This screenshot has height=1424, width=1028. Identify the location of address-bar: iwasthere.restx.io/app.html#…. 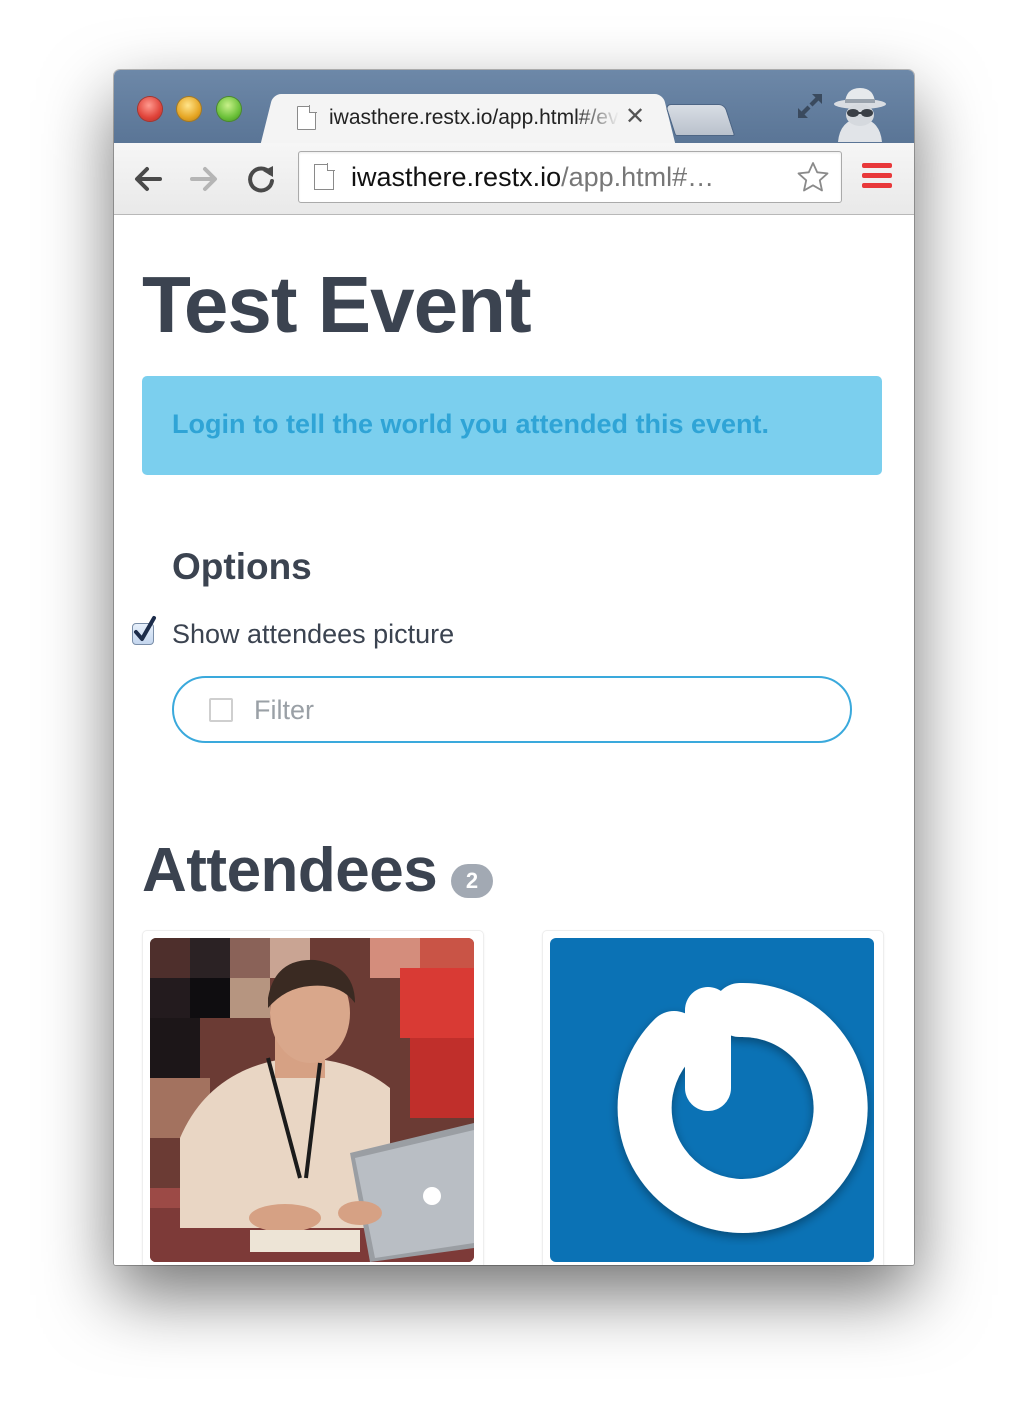
(570, 177).